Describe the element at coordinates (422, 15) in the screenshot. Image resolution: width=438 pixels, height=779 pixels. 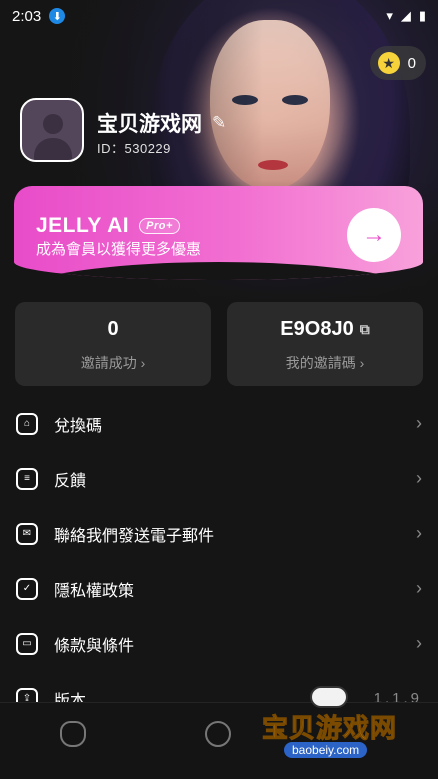
I see `battery-icon: ▮` at that location.